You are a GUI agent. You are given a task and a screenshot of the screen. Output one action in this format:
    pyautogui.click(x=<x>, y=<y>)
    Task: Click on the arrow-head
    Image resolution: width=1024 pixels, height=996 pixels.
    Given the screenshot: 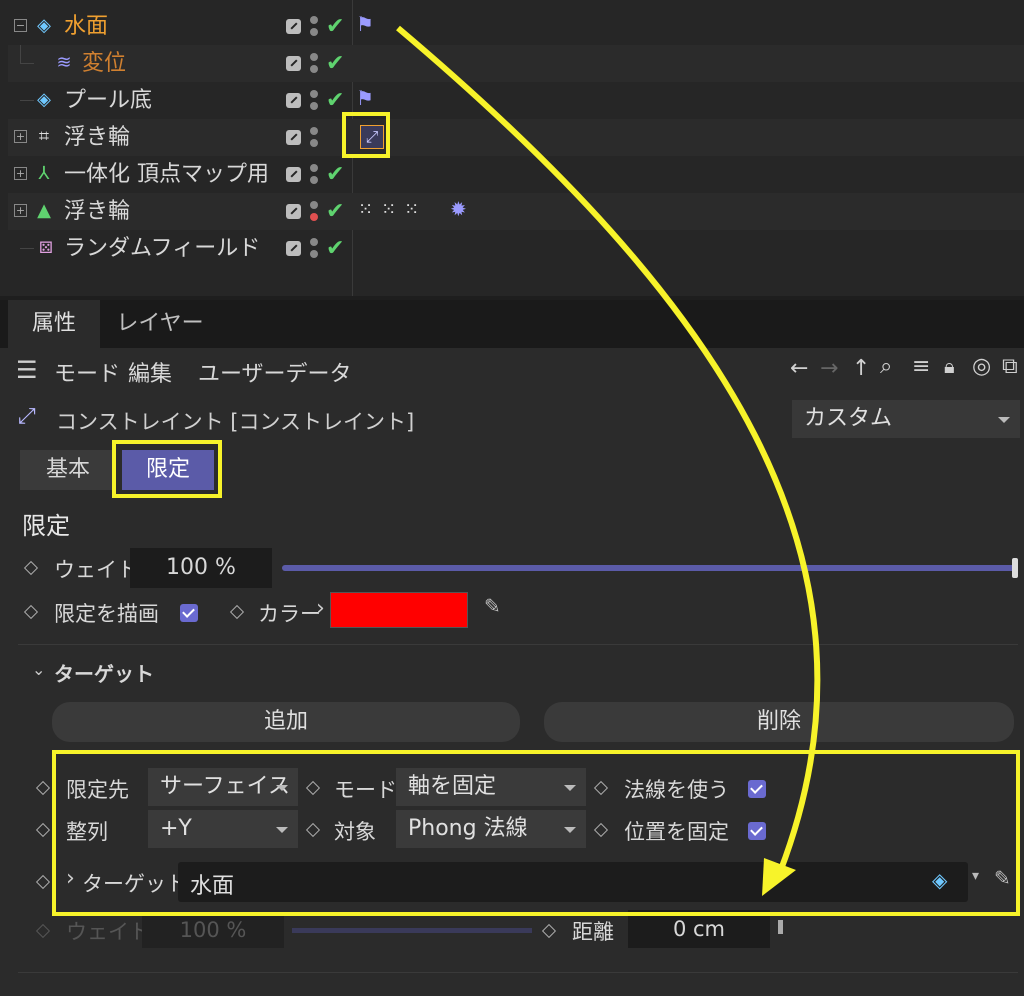 What is the action you would take?
    pyautogui.click(x=779, y=877)
    